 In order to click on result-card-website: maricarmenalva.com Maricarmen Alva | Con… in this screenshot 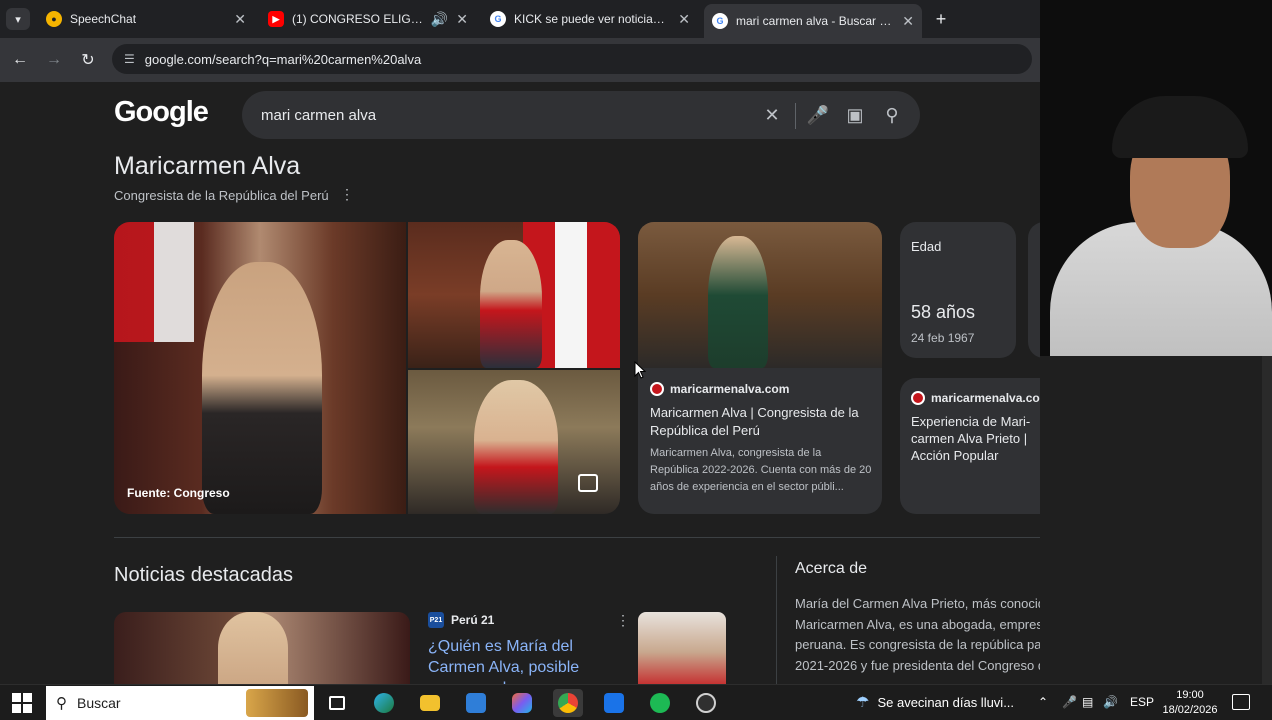, I will do `click(760, 368)`.